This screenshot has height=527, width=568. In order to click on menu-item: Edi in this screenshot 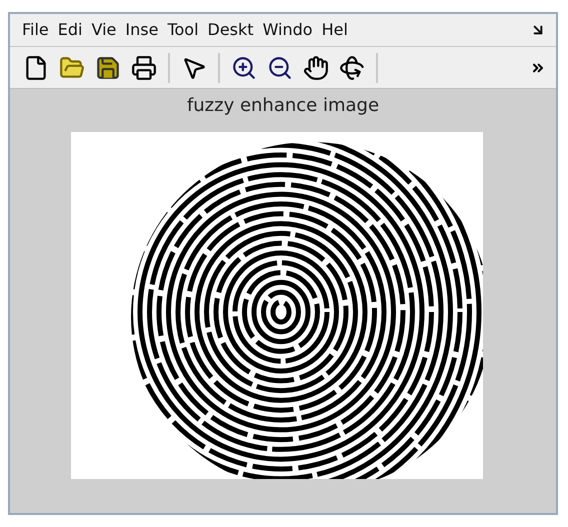, I will do `click(70, 30)`.